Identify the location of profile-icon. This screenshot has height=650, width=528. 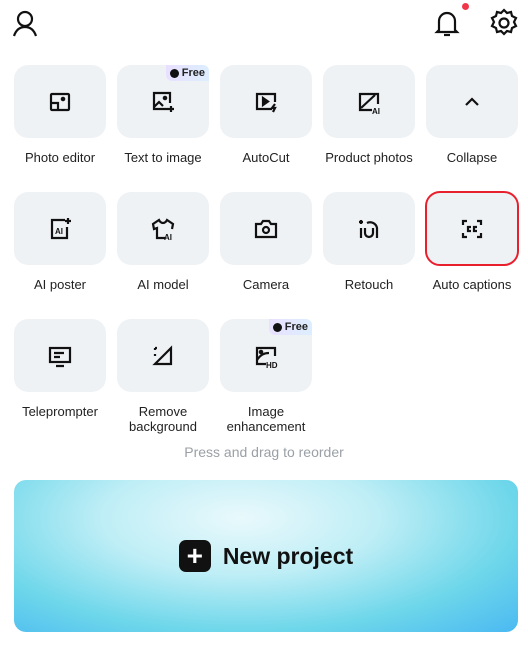
(25, 23).